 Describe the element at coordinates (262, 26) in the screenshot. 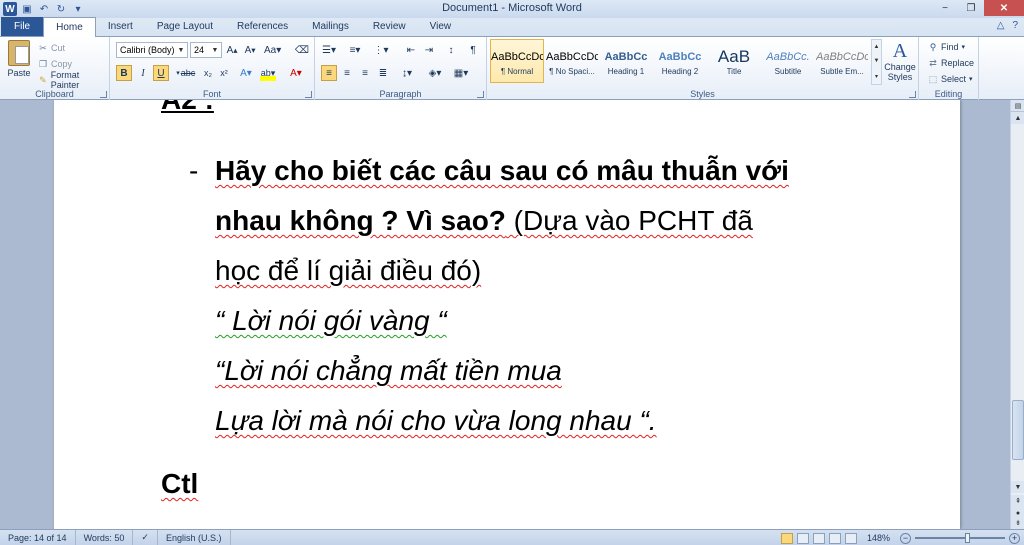

I see `tab-references: References` at that location.